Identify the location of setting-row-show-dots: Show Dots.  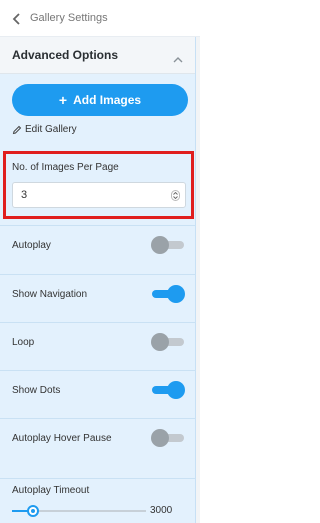
(98, 389).